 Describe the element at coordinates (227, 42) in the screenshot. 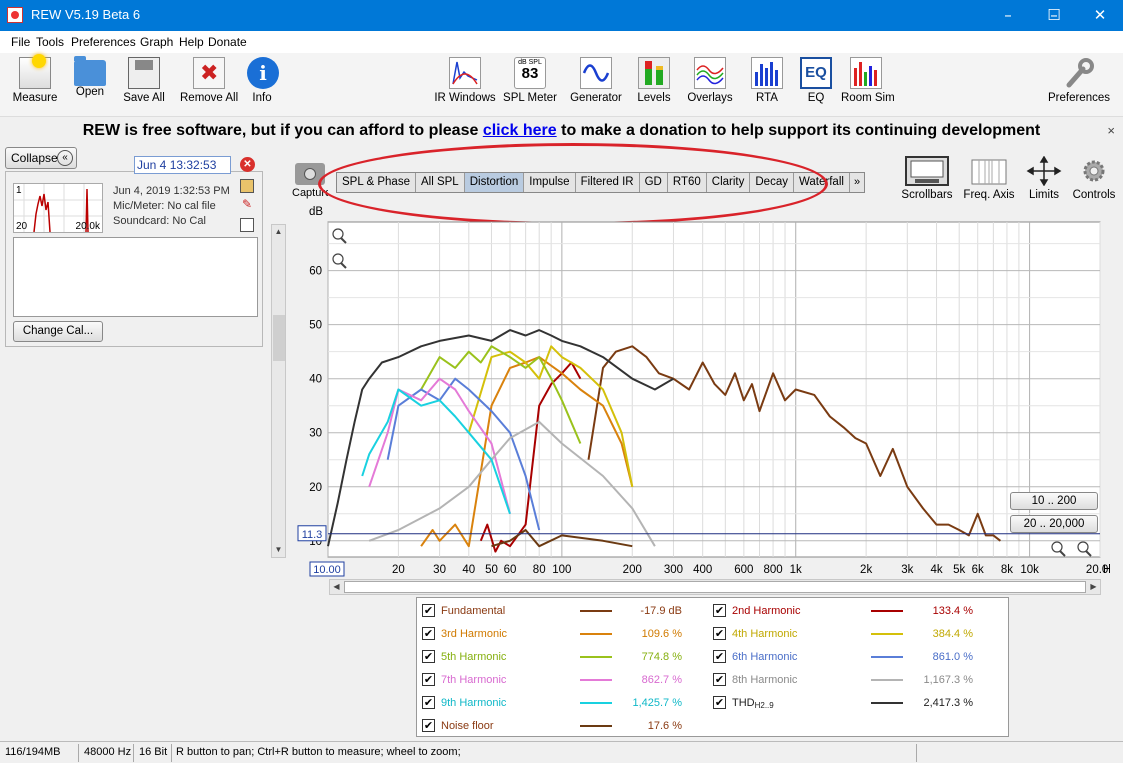

I see `menu-donate: Donate` at that location.